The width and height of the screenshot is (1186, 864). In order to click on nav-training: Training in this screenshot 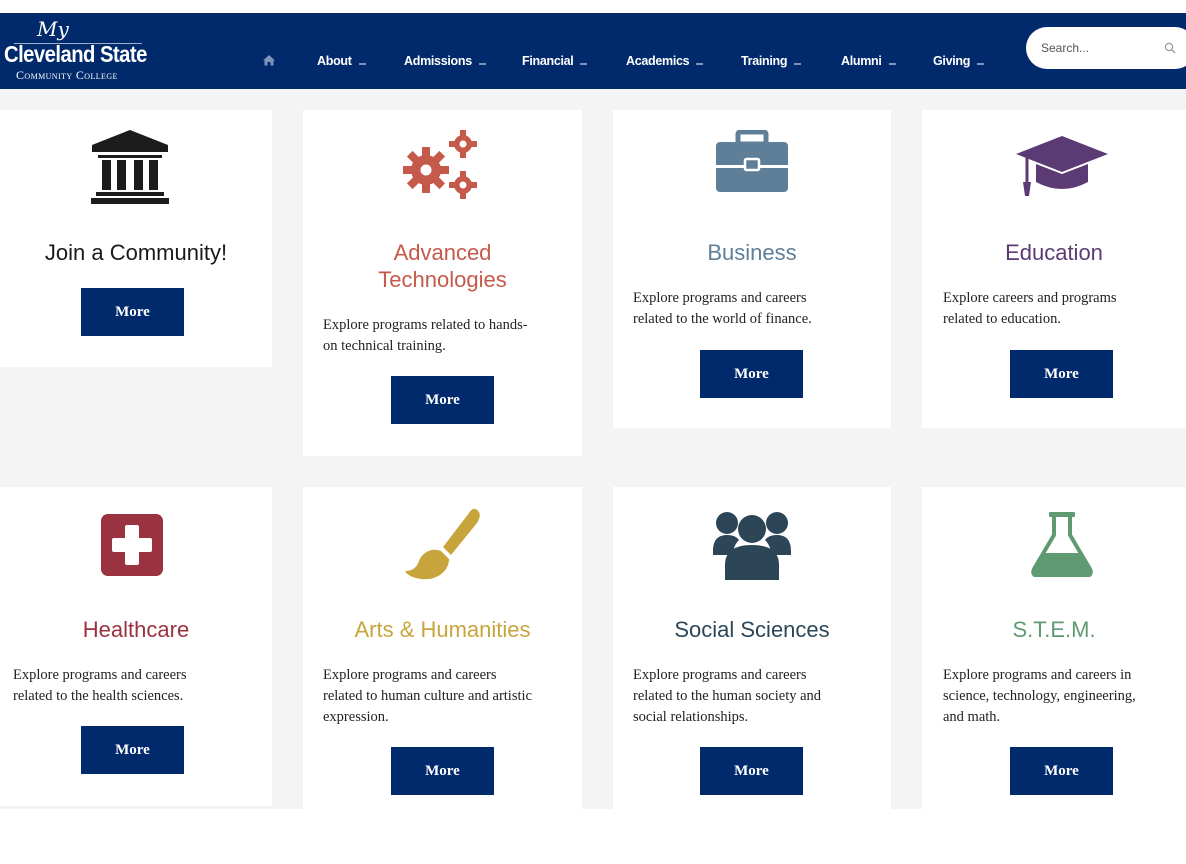, I will do `click(771, 62)`.